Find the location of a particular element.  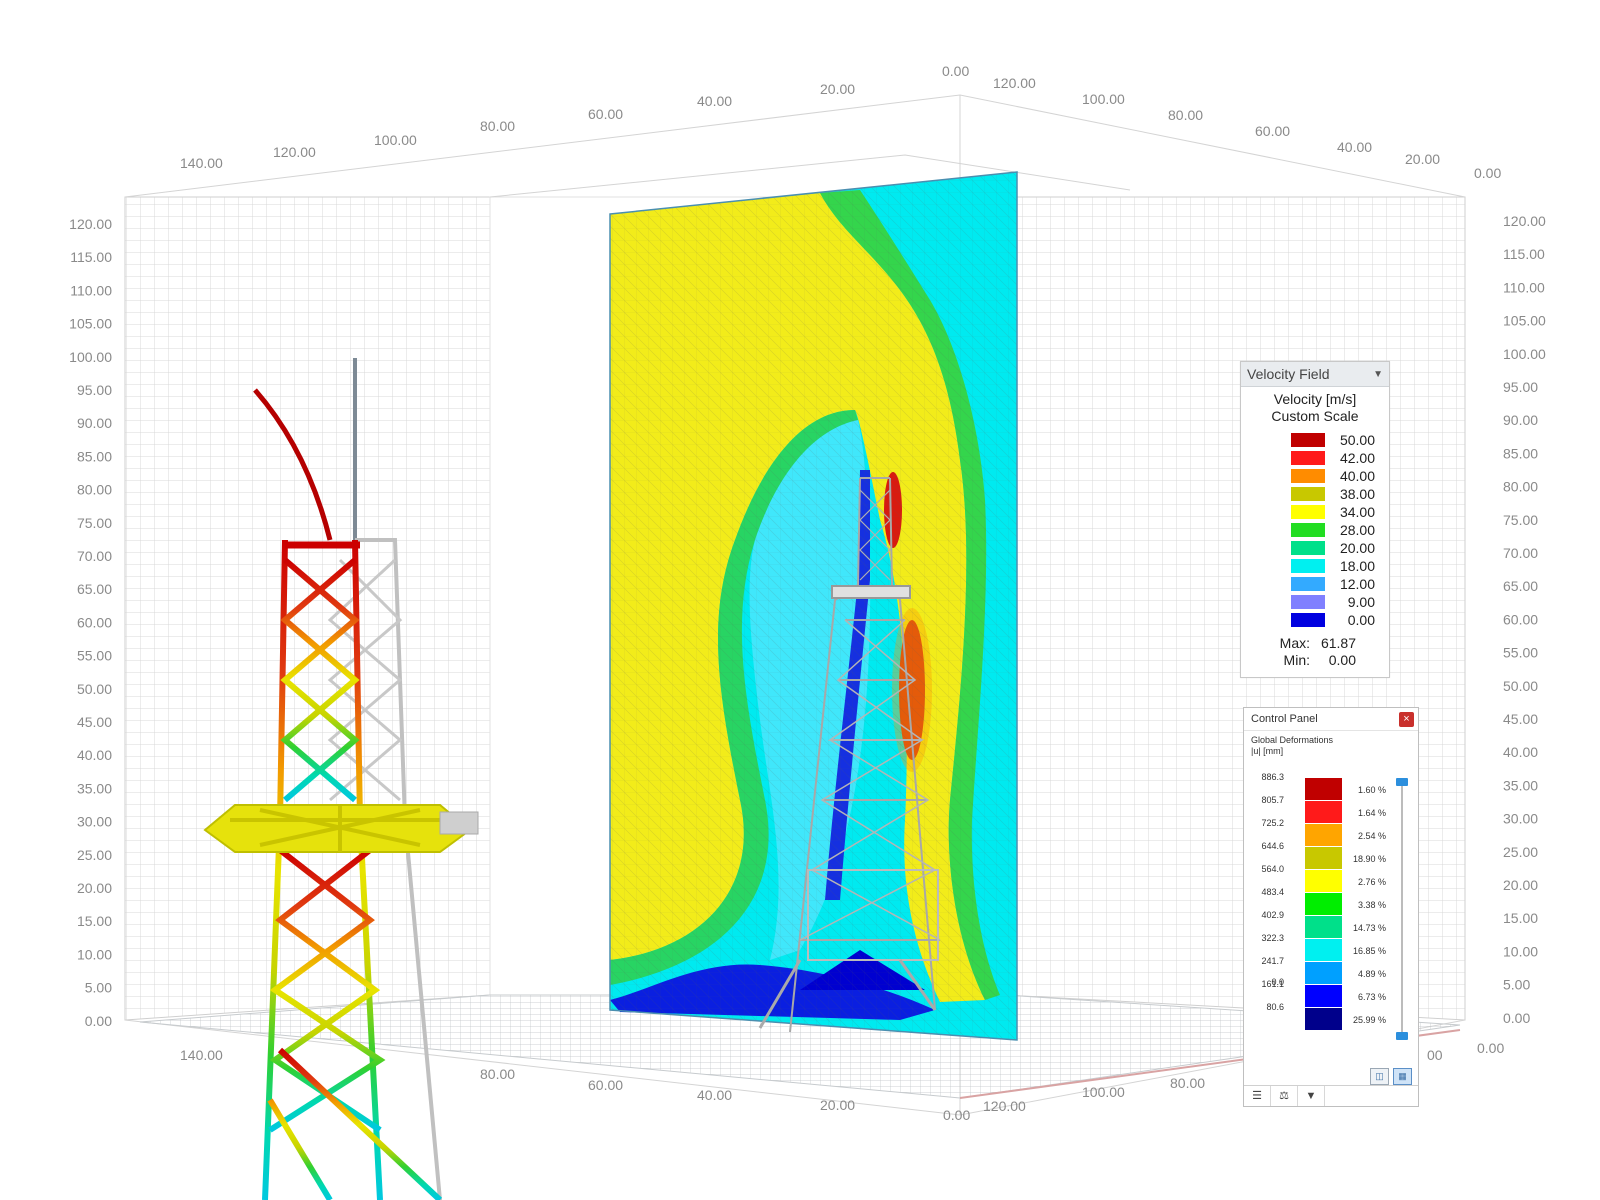

deformation-scale-row: 80.6 25.99 % is located at coordinates (1319, 1016).